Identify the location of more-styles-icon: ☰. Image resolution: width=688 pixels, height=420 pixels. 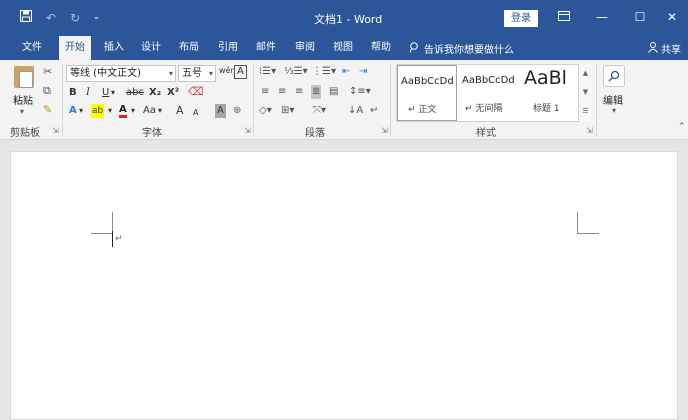
(585, 111).